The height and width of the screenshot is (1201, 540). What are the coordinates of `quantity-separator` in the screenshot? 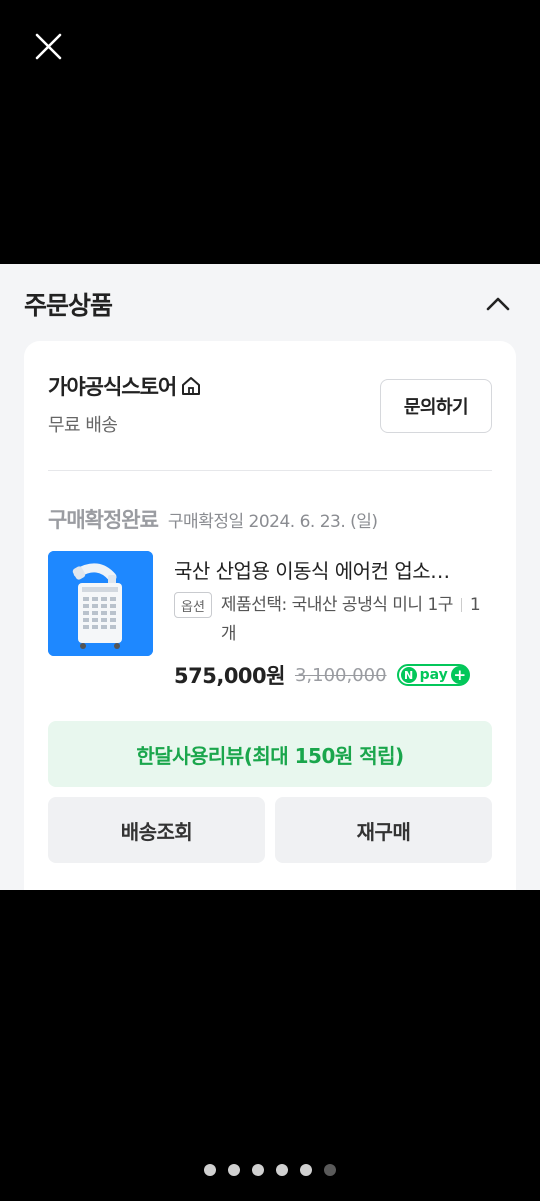 It's located at (461, 605).